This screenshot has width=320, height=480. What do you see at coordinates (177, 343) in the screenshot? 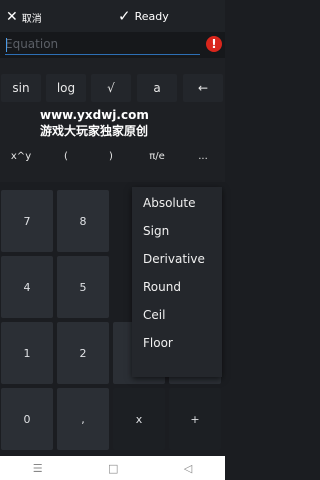
I see `menu-item-floor: Floor` at bounding box center [177, 343].